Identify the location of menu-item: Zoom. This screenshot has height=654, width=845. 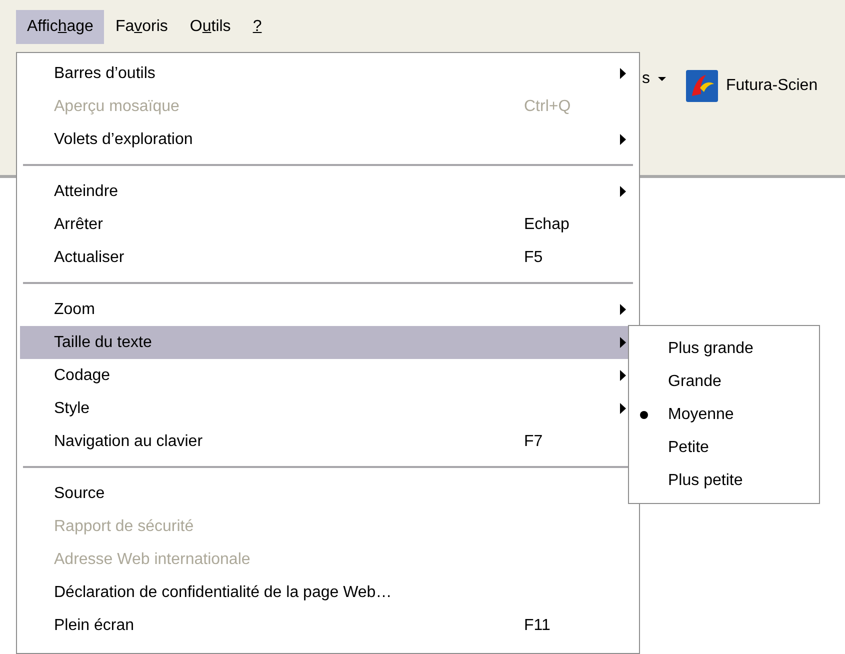
(328, 309).